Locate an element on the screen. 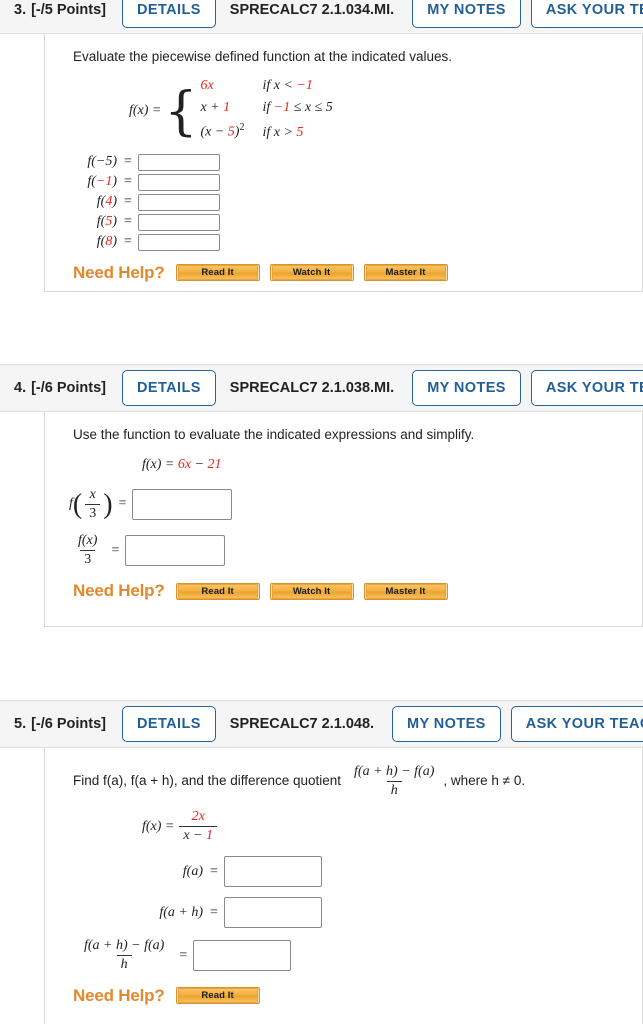  answer-label: f(5) is located at coordinates (106, 222).